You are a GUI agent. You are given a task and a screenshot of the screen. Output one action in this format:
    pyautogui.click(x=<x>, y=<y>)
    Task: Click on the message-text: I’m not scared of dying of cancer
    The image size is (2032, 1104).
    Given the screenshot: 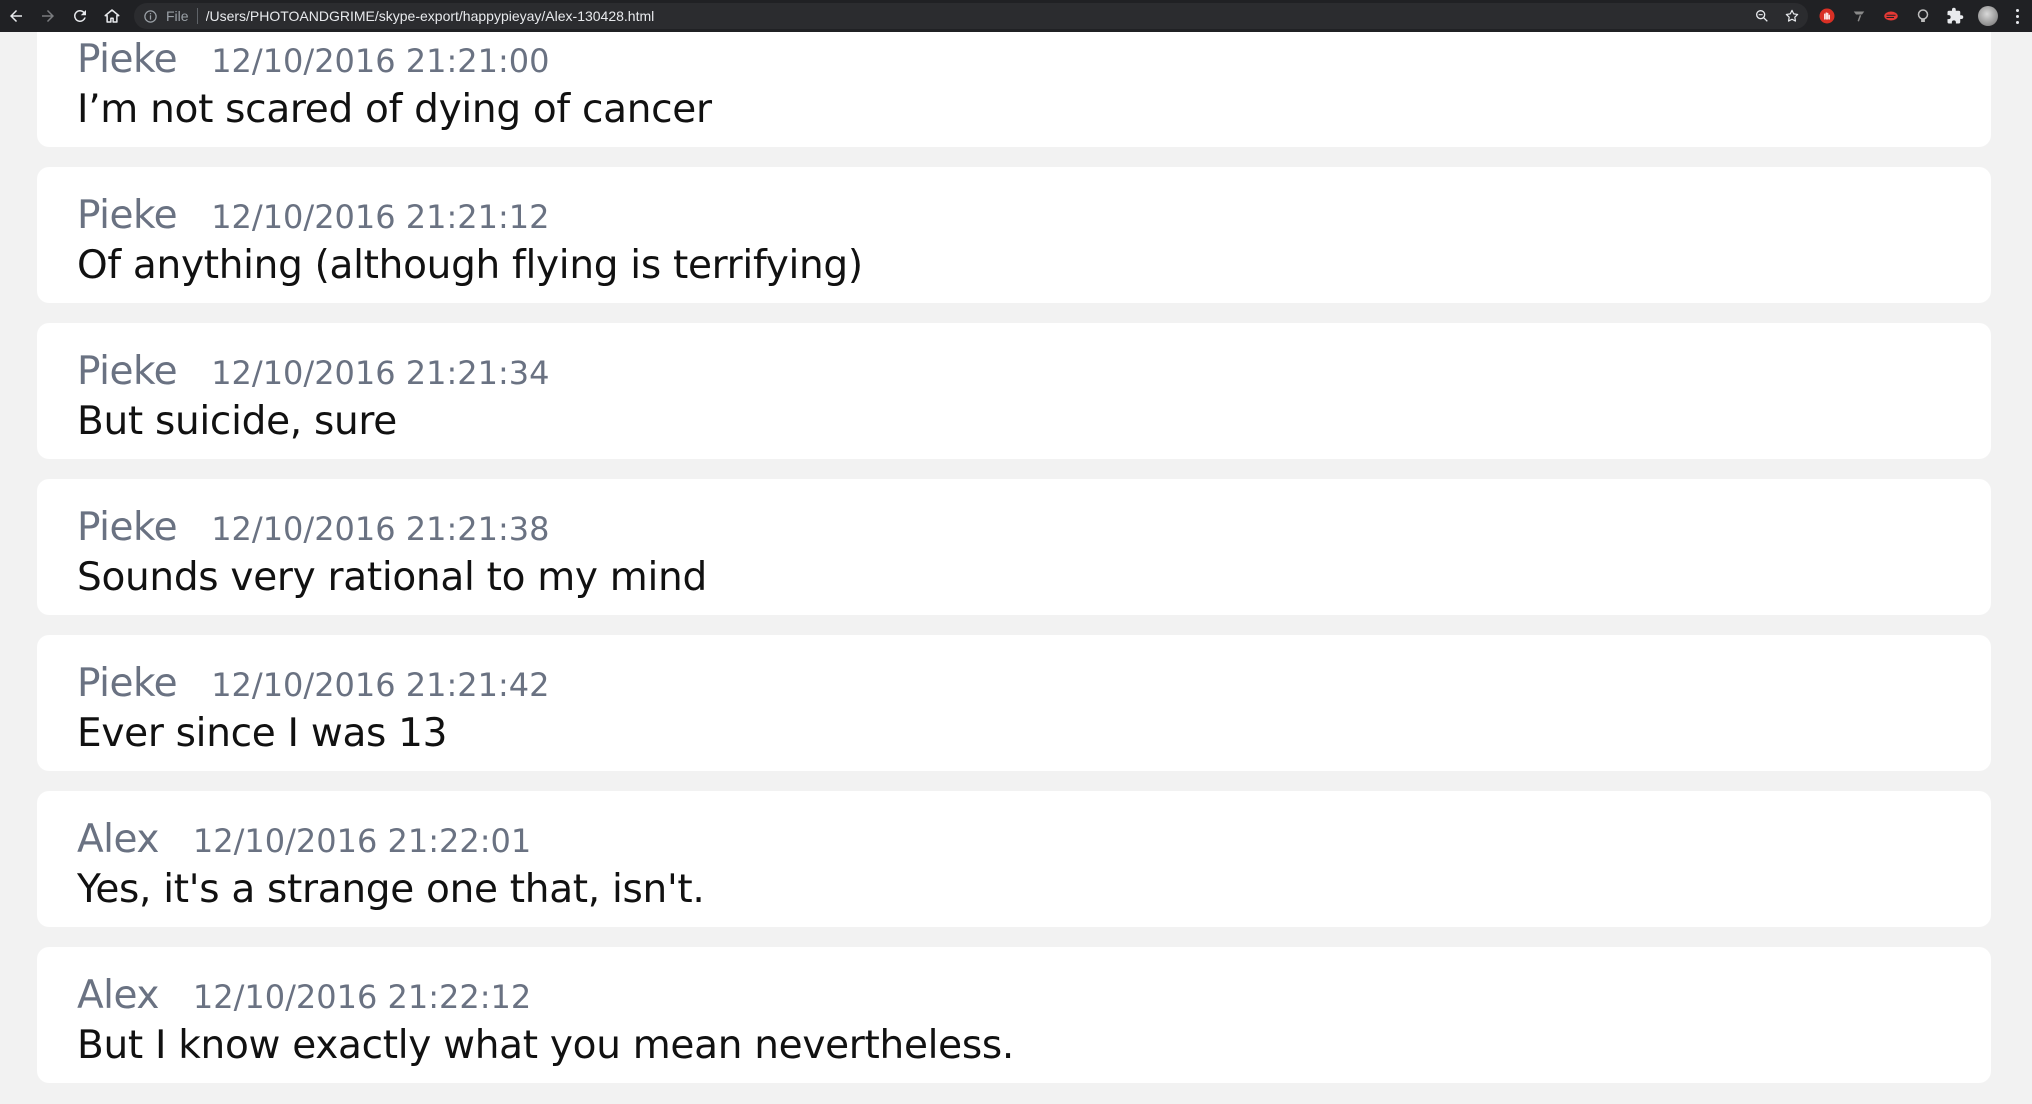 What is the action you would take?
    pyautogui.click(x=394, y=109)
    